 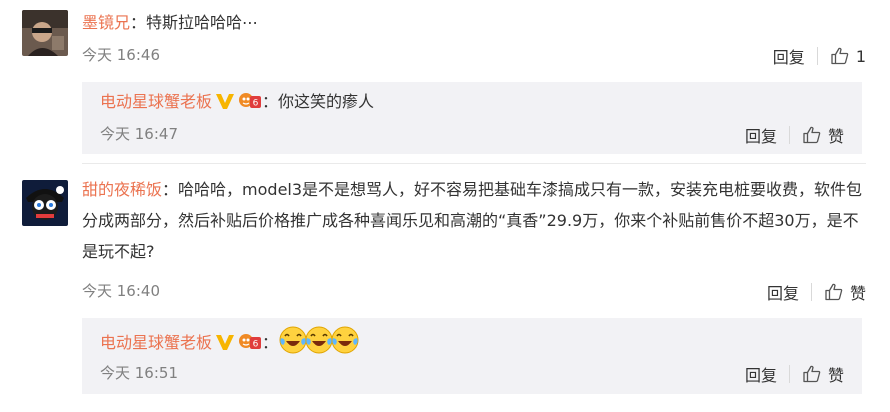 I want to click on reply-text-line: 电动星球蟹老板 6 ：, so click(x=229, y=344).